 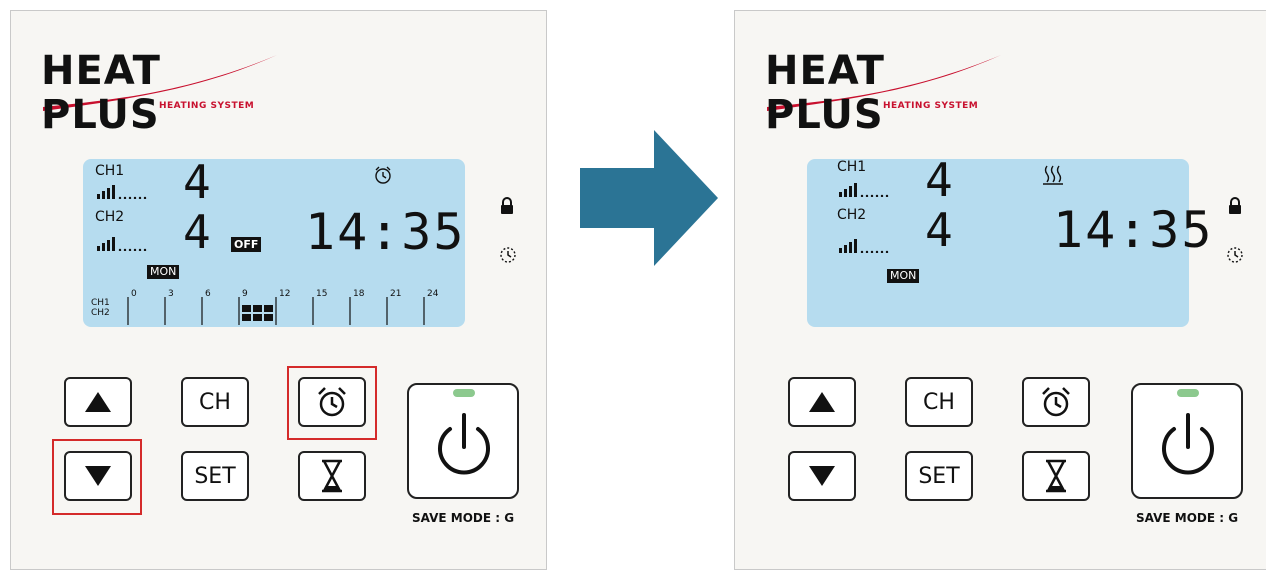 I want to click on hour-24: 24, so click(x=433, y=294).